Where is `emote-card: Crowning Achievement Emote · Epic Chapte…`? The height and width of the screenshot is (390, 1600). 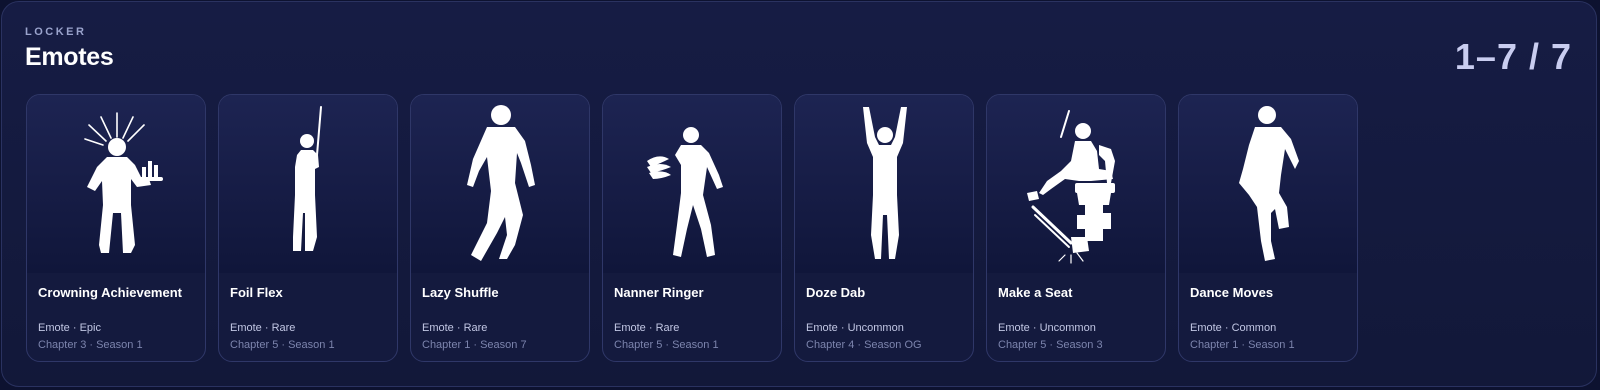
emote-card: Crowning Achievement Emote · Epic Chapte… is located at coordinates (116, 228).